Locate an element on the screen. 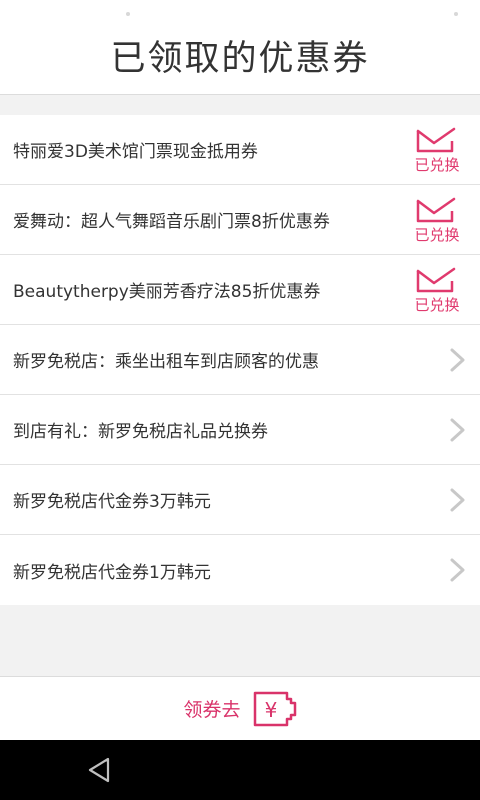 The width and height of the screenshot is (480, 800). coupon-row: 爱舞动：超人气舞蹈音乐剧门票8折优惠券 已兑换 is located at coordinates (240, 220).